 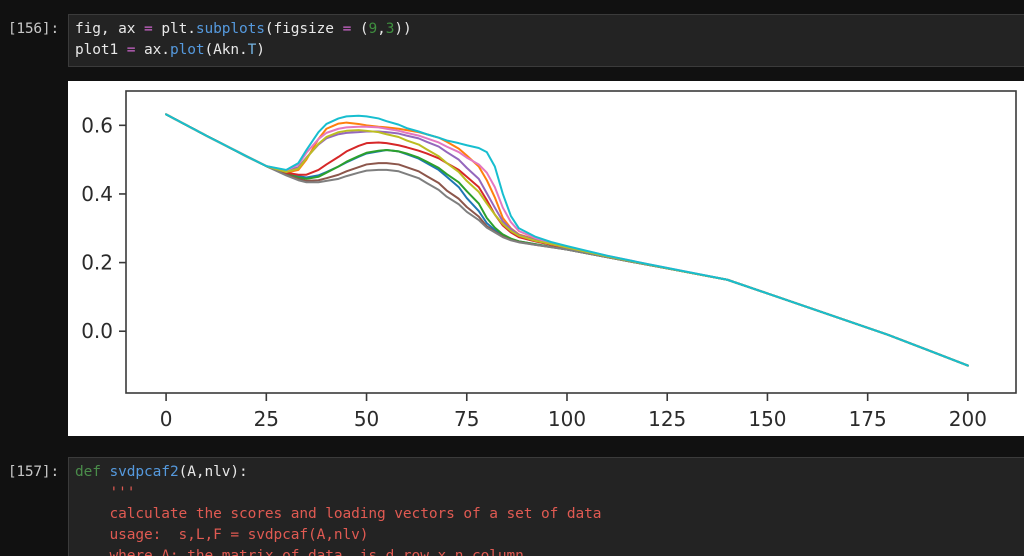 I want to click on code-token: (Akn., so click(x=226, y=50).